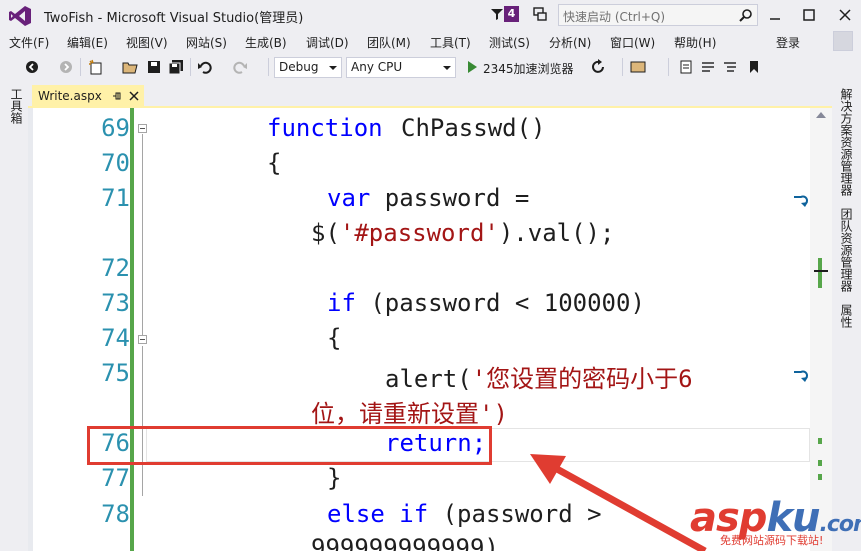 Image resolution: width=861 pixels, height=551 pixels. What do you see at coordinates (176, 67) in the screenshot?
I see `save-all-icon` at bounding box center [176, 67].